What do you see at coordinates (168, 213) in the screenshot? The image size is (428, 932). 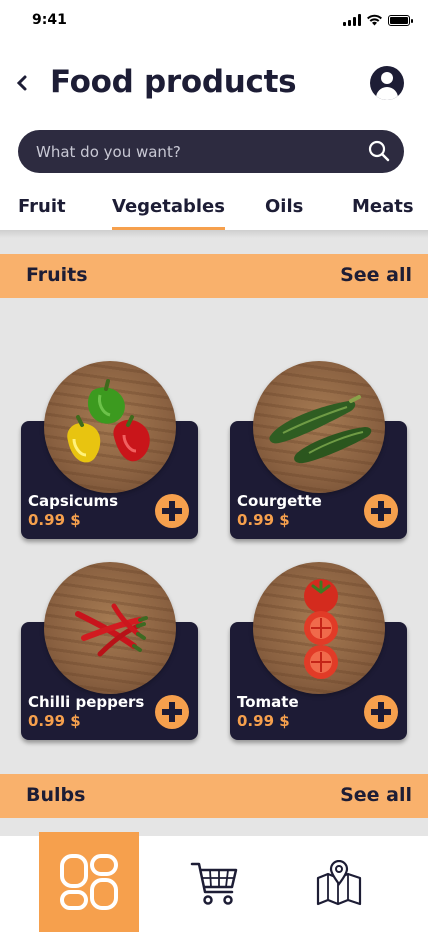 I see `tab-vegetables: Vegetables` at bounding box center [168, 213].